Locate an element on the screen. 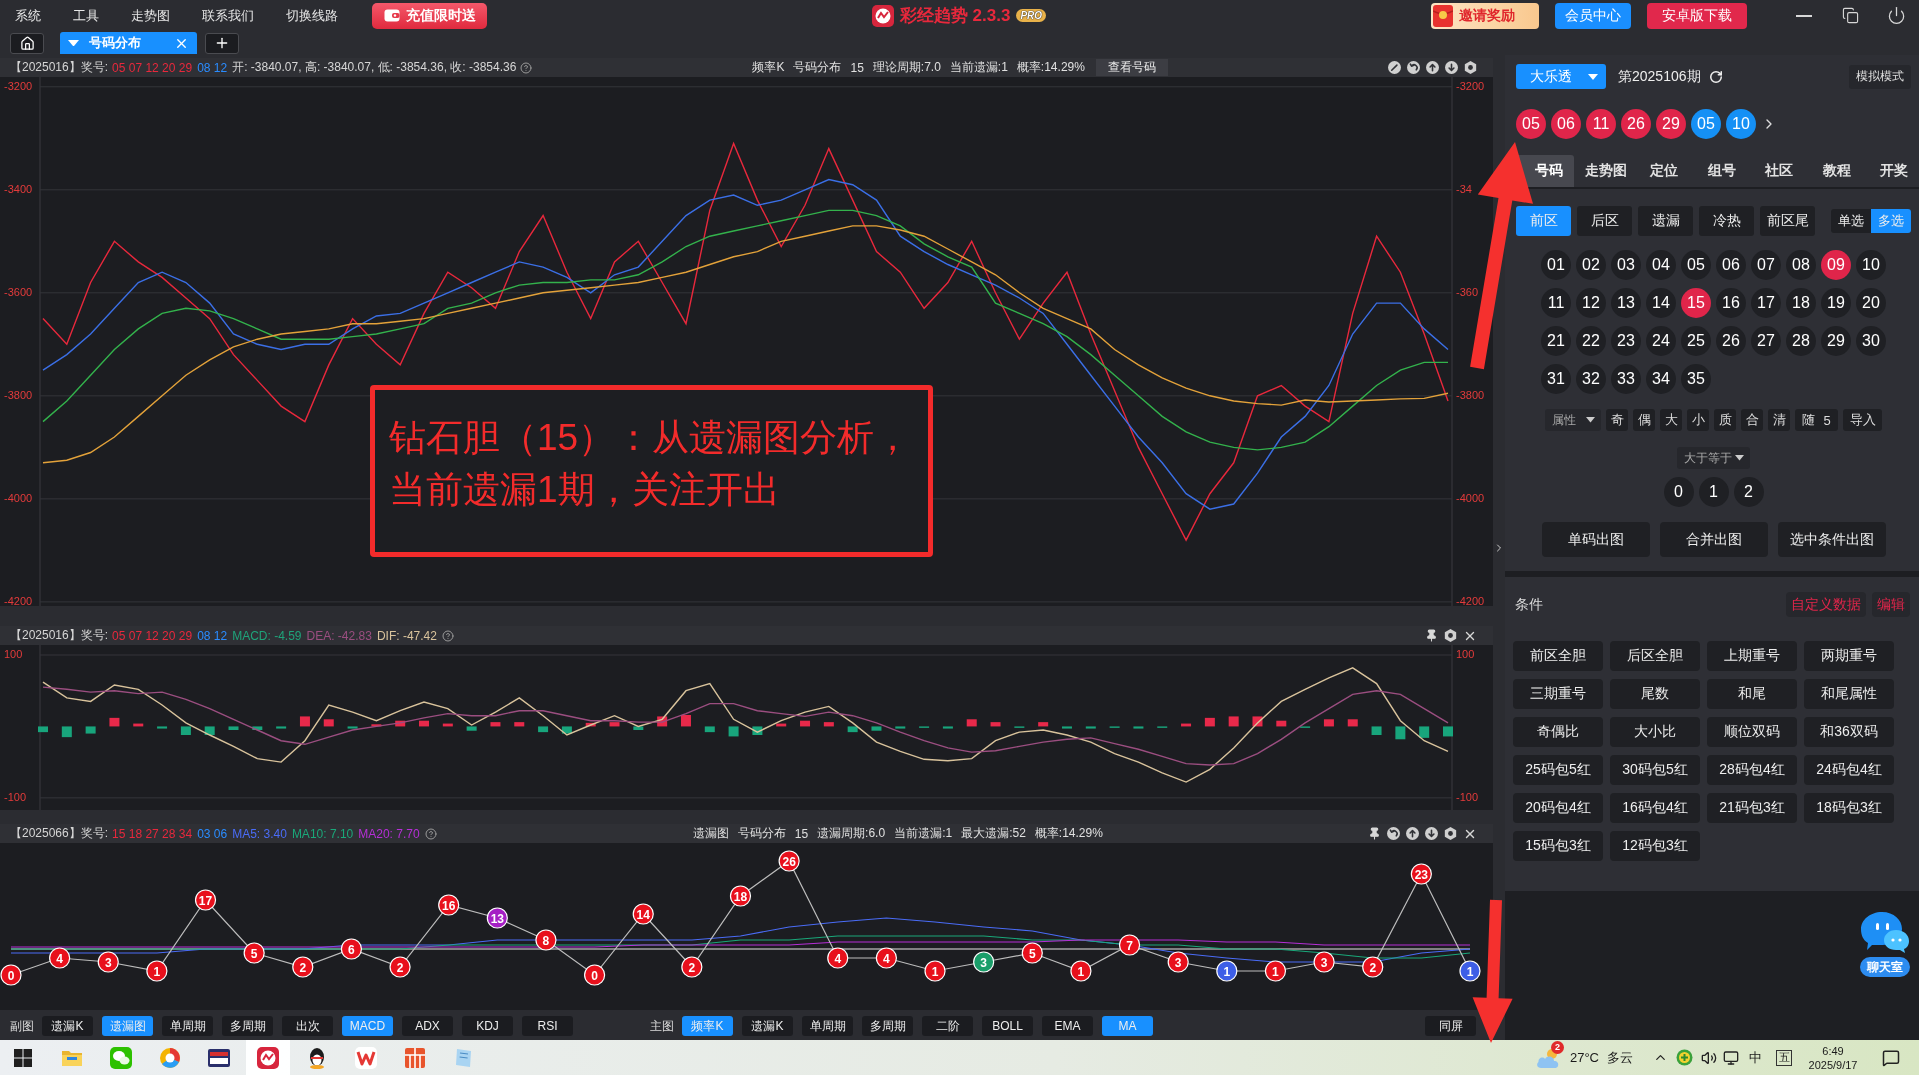  panel-tab: 开奖 is located at coordinates (1890, 171).